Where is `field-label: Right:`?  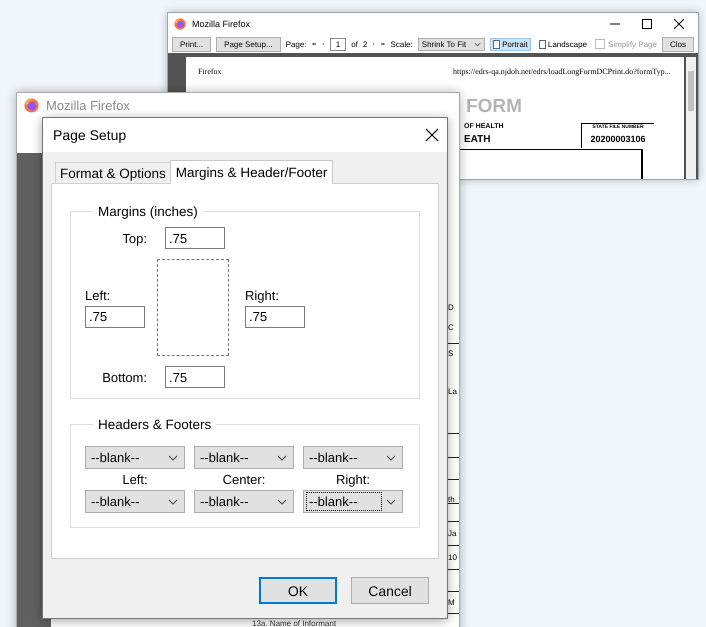 field-label: Right: is located at coordinates (262, 295).